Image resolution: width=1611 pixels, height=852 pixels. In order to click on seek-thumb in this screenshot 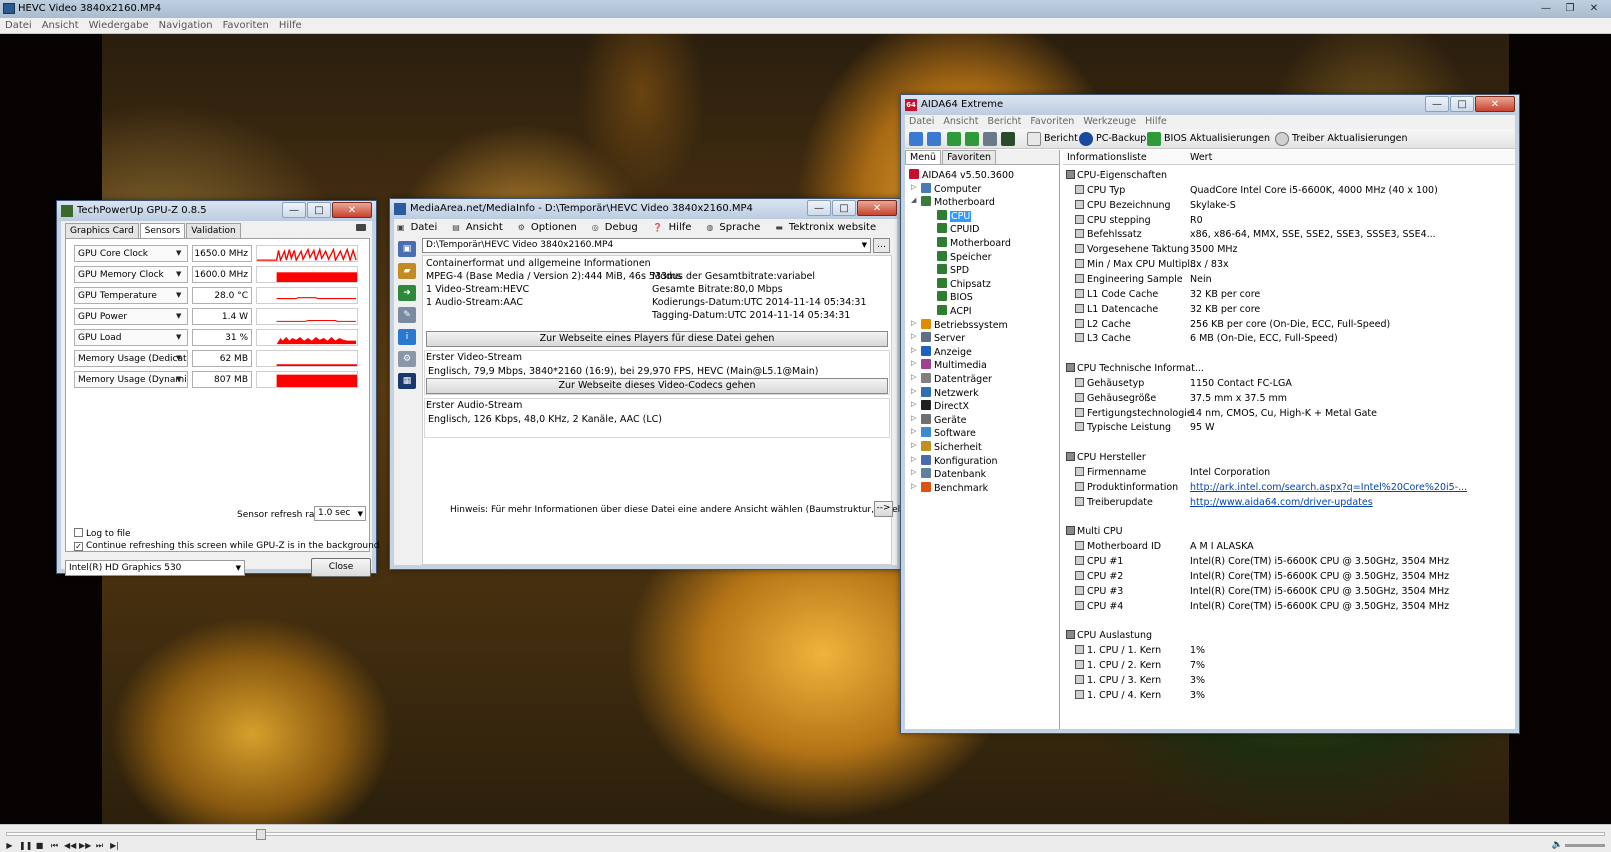, I will do `click(261, 834)`.